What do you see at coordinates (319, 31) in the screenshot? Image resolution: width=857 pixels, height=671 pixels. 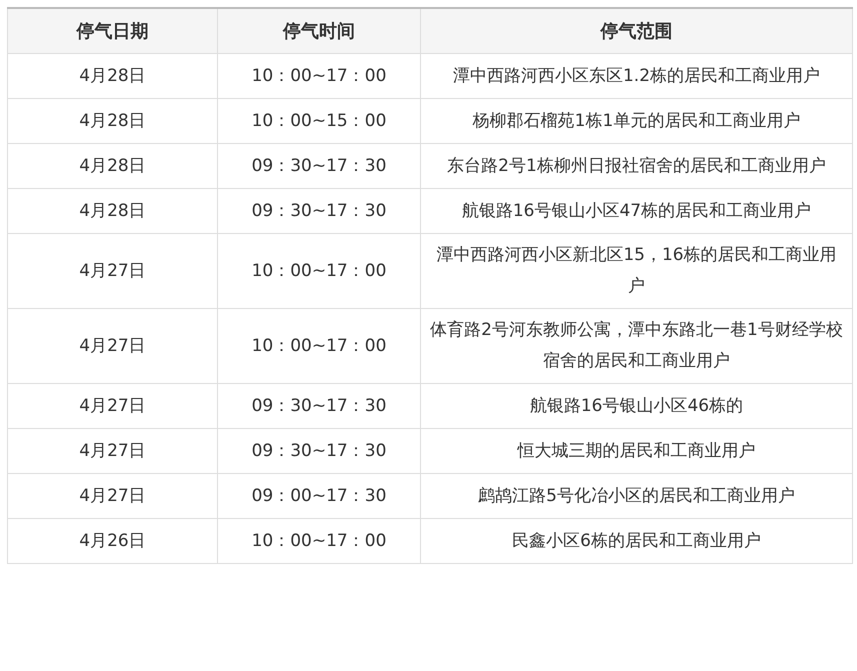 I see `column-header: 停气时间` at bounding box center [319, 31].